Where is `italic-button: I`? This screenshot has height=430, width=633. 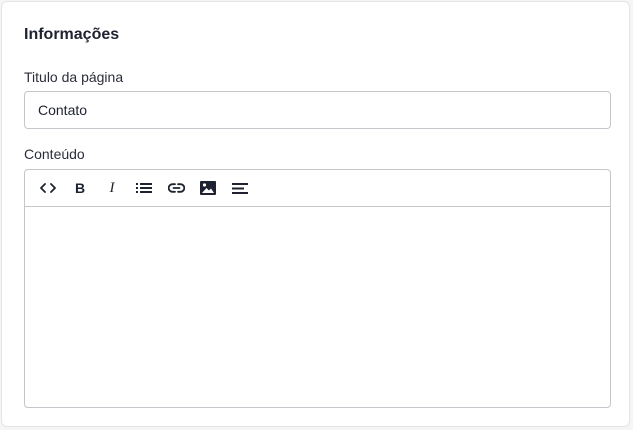 italic-button: I is located at coordinates (112, 188).